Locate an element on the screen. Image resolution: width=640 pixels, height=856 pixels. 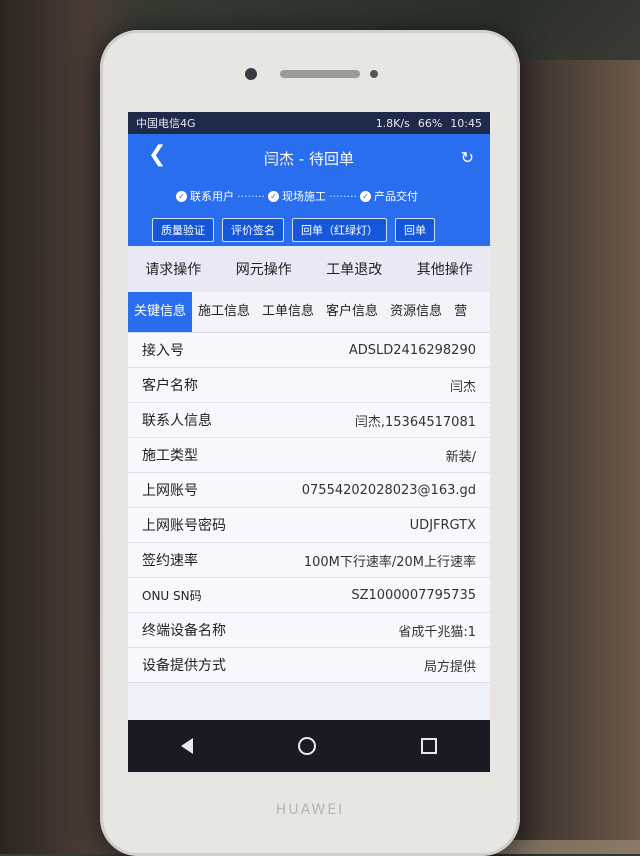
row-value: 省成千兆猫:1 is located at coordinates (437, 632).